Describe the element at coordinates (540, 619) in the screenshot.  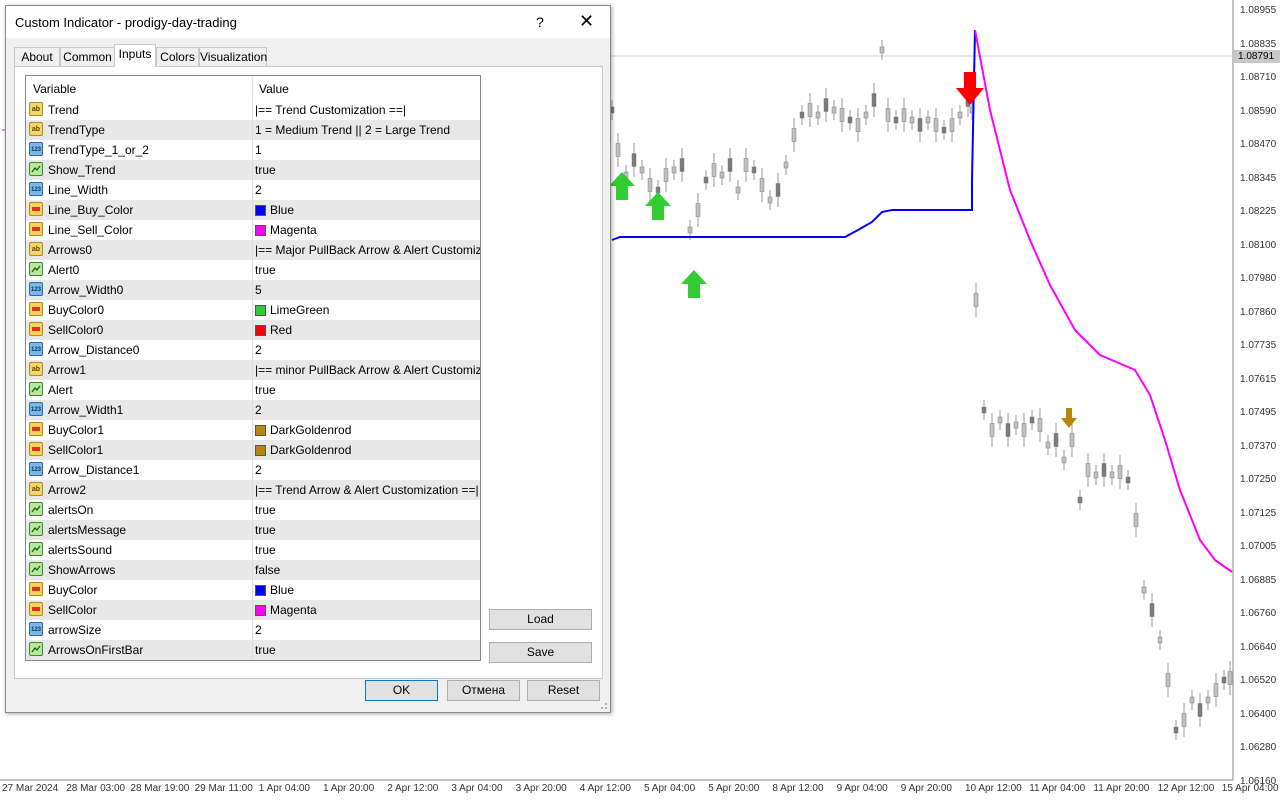
I see `load-button: Load` at that location.